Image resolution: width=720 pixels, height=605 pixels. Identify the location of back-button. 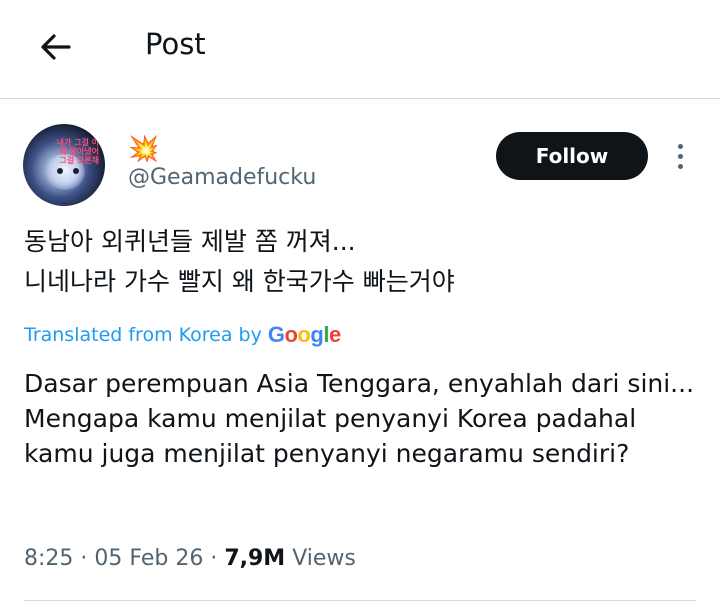
(55, 47).